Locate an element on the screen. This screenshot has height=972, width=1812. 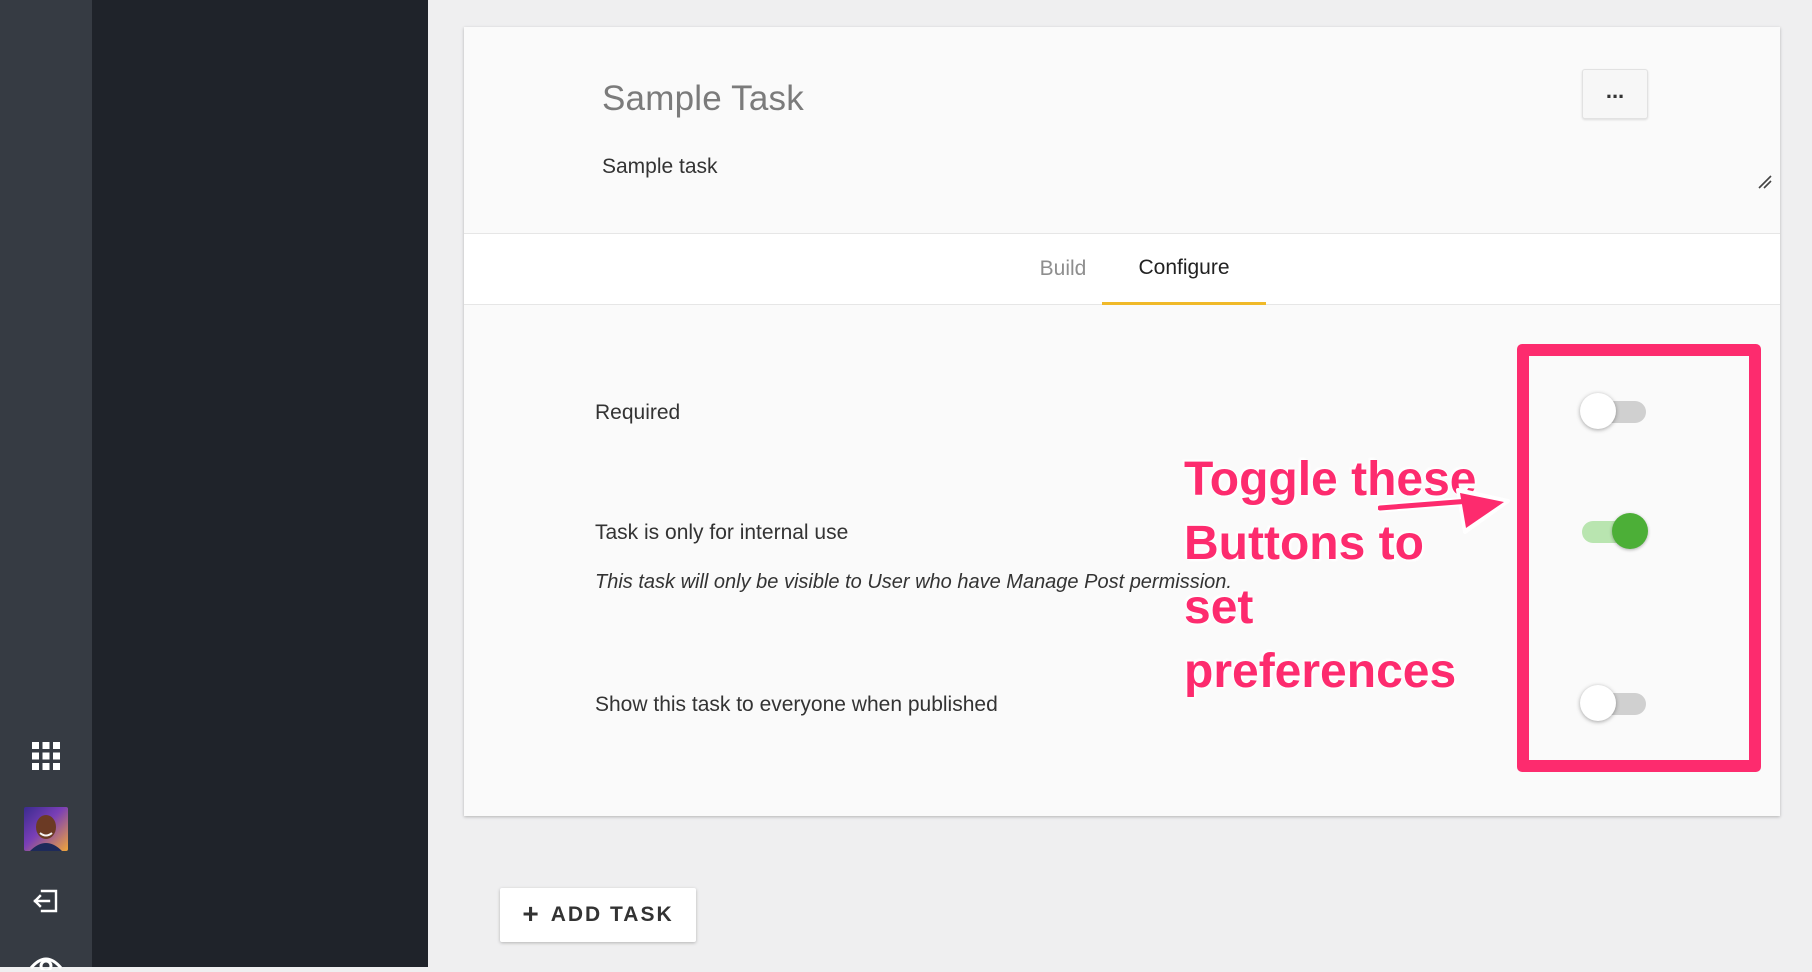
tab-bar: Build Configure is located at coordinates (1122, 269).